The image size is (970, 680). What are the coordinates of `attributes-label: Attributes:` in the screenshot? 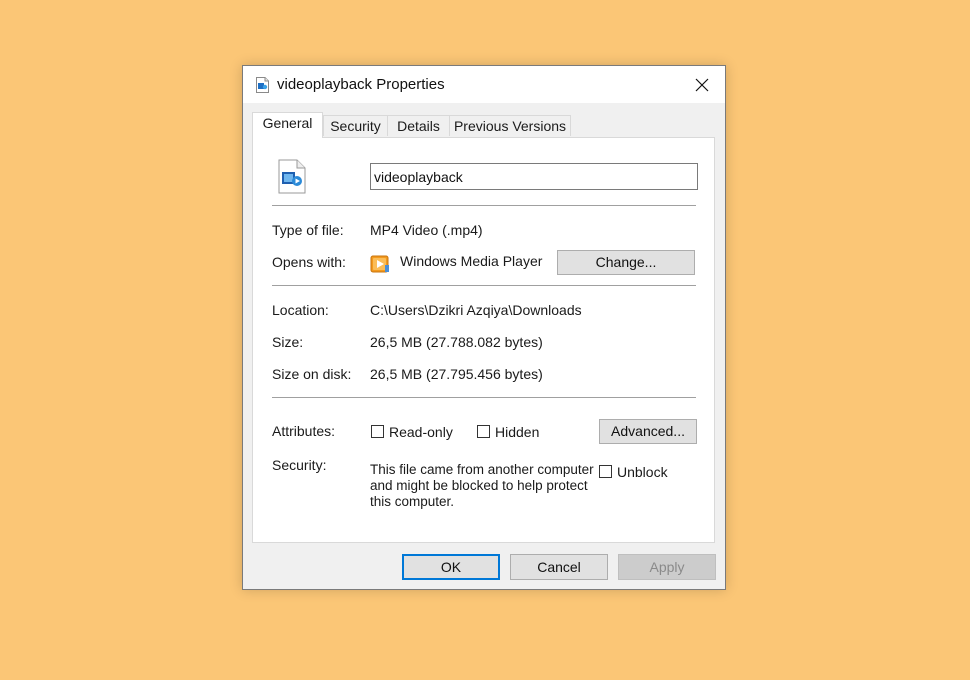 It's located at (304, 431).